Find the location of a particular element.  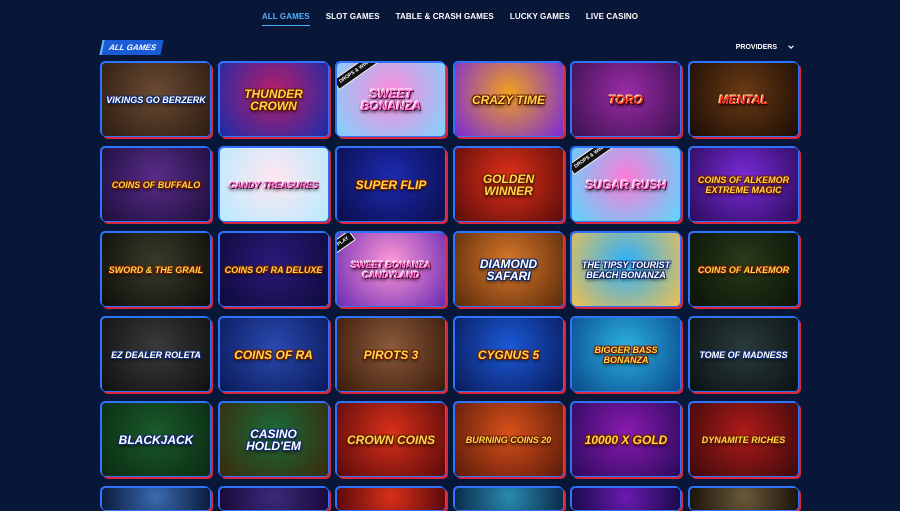

game-tile: DYNAMITE RICHES is located at coordinates (743, 439).